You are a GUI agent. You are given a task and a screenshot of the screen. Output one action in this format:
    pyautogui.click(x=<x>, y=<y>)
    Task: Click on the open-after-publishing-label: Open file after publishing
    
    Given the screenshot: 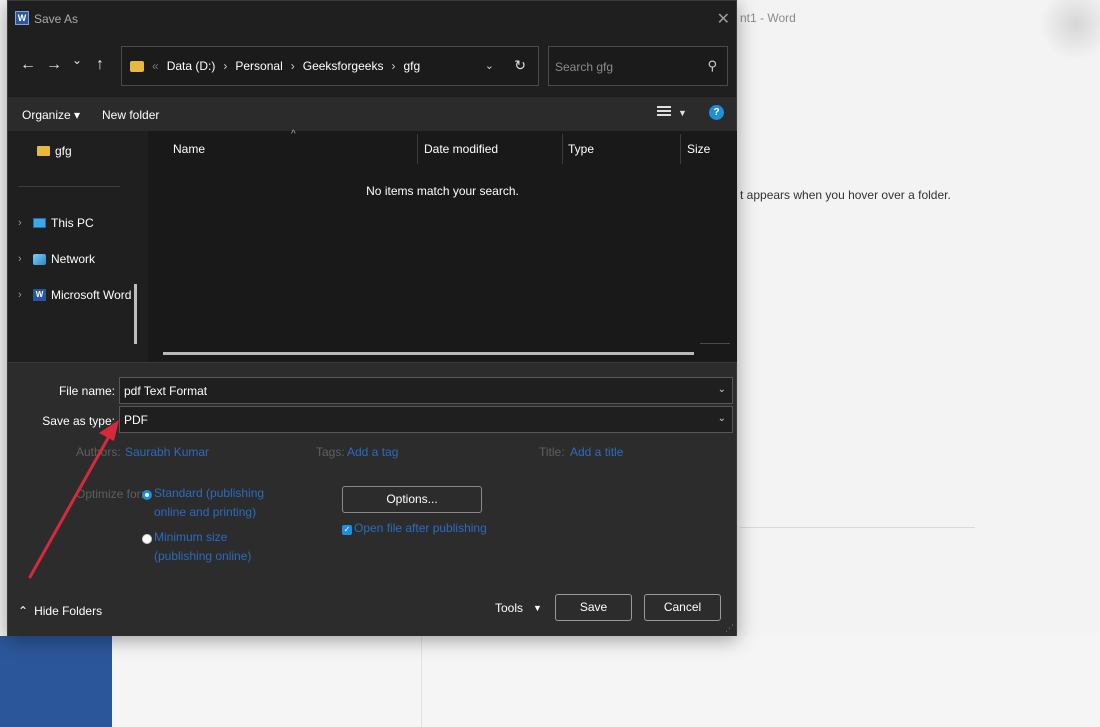 What is the action you would take?
    pyautogui.click(x=420, y=528)
    